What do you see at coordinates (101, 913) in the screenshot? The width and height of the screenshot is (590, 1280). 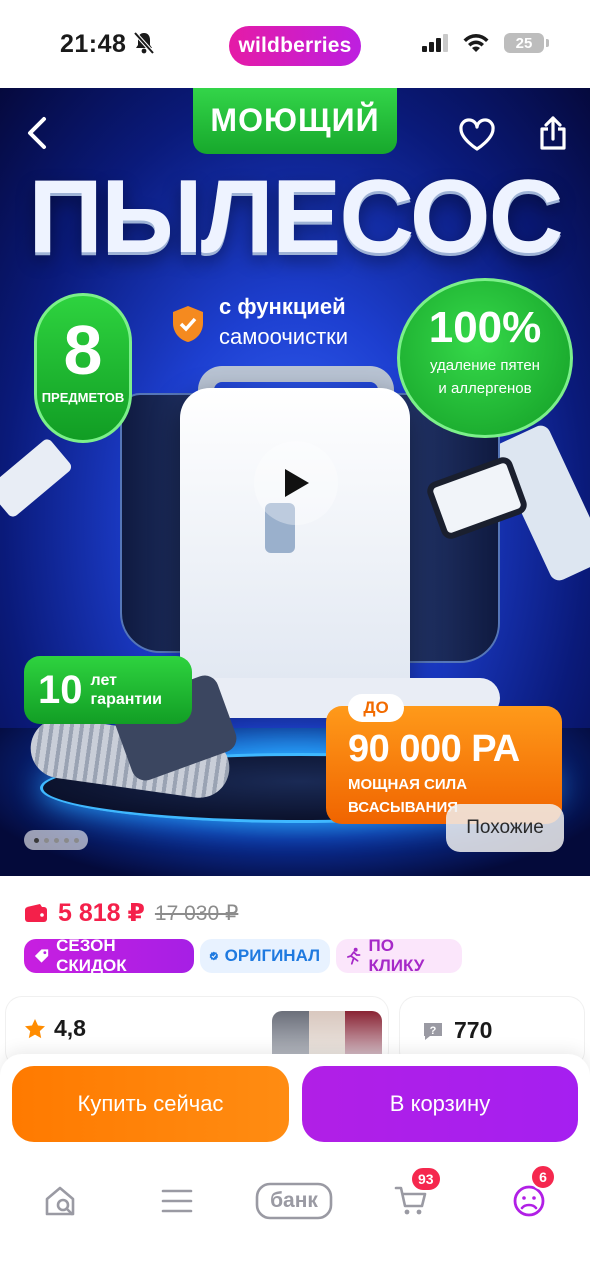 I see `current-price: 5 818 ₽` at bounding box center [101, 913].